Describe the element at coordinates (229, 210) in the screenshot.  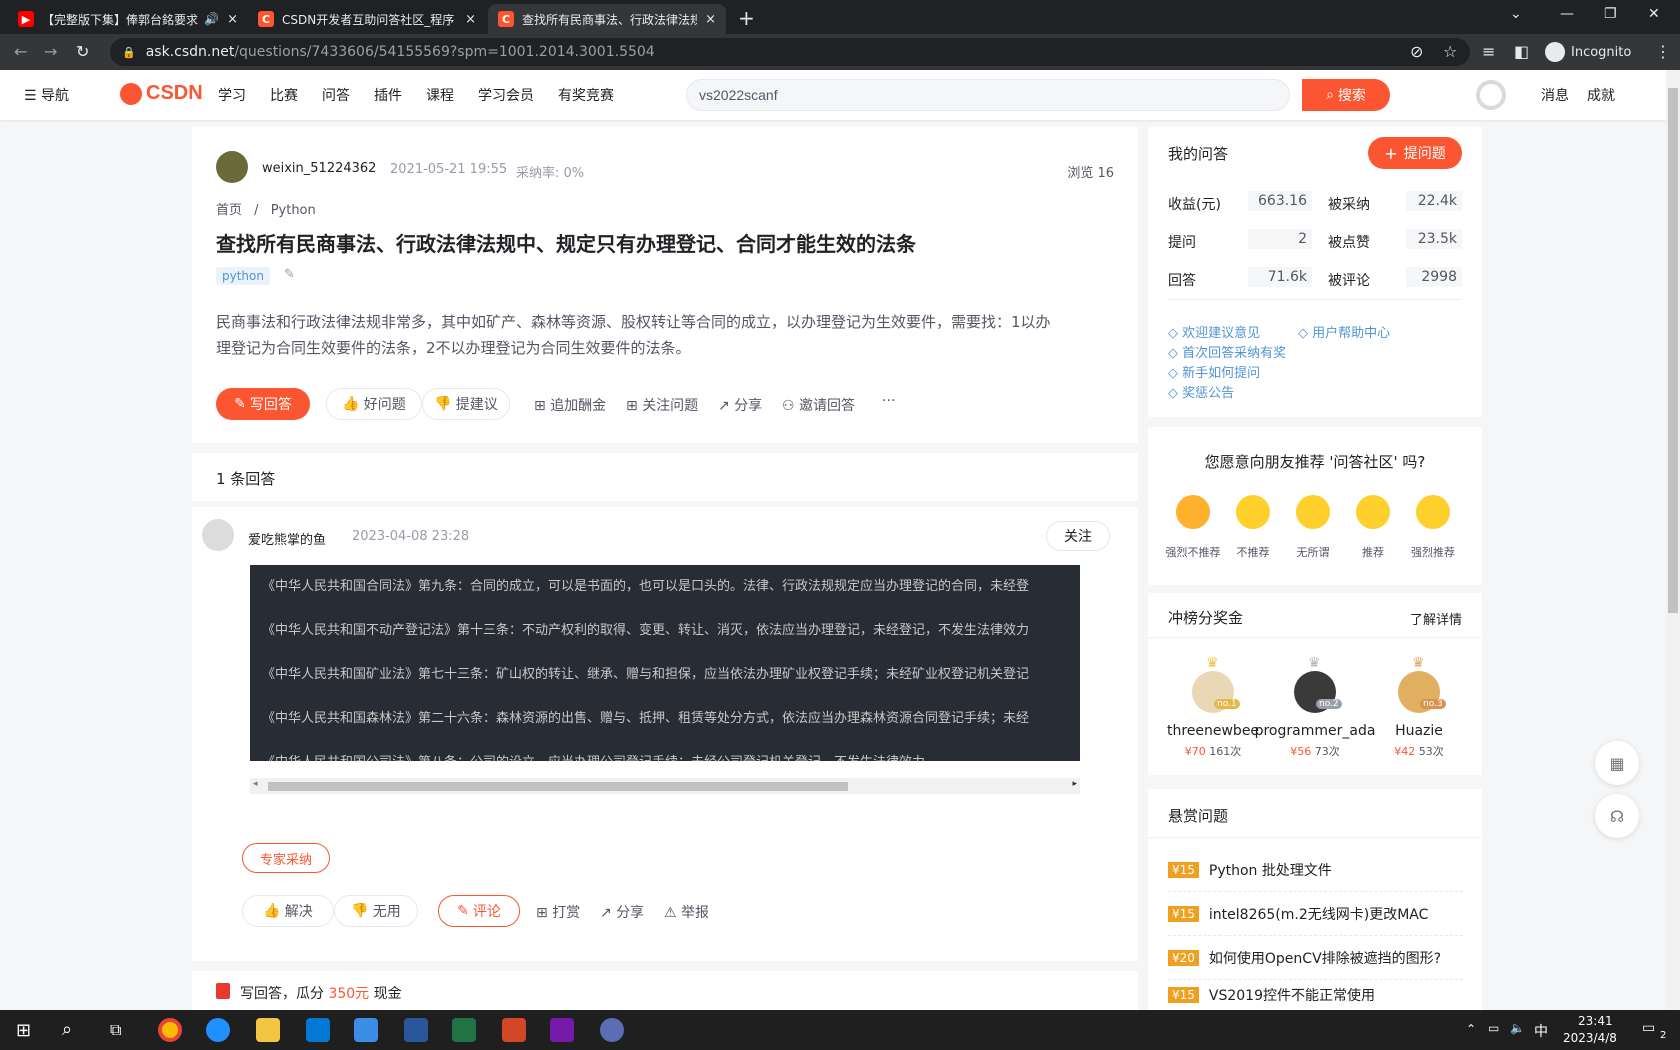
I see `breadcrumb-home: 首页` at that location.